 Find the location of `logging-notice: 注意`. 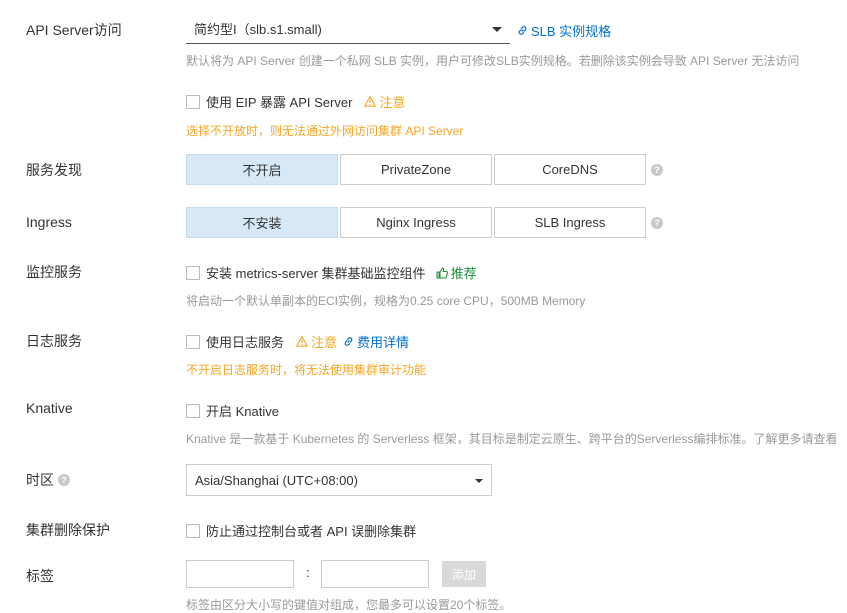

logging-notice: 注意 is located at coordinates (316, 341).